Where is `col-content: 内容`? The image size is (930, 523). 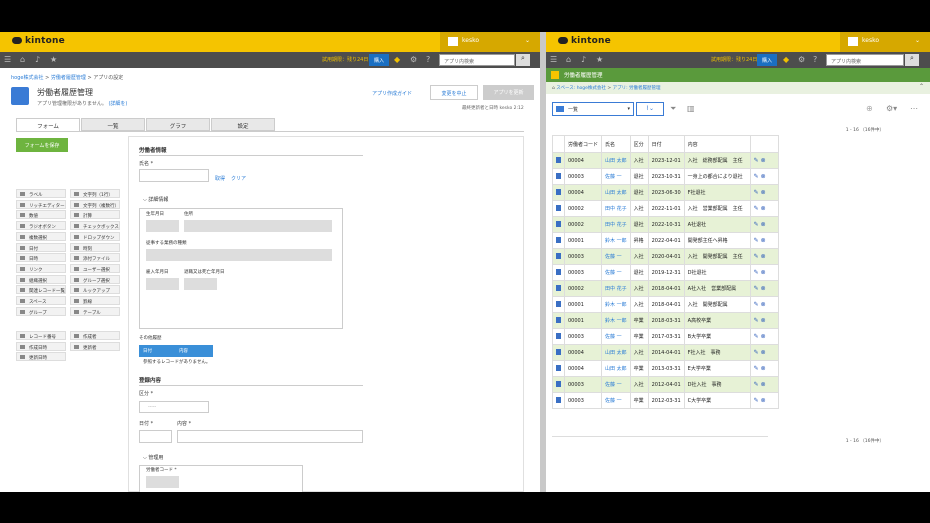
col-content: 内容 is located at coordinates (717, 144).